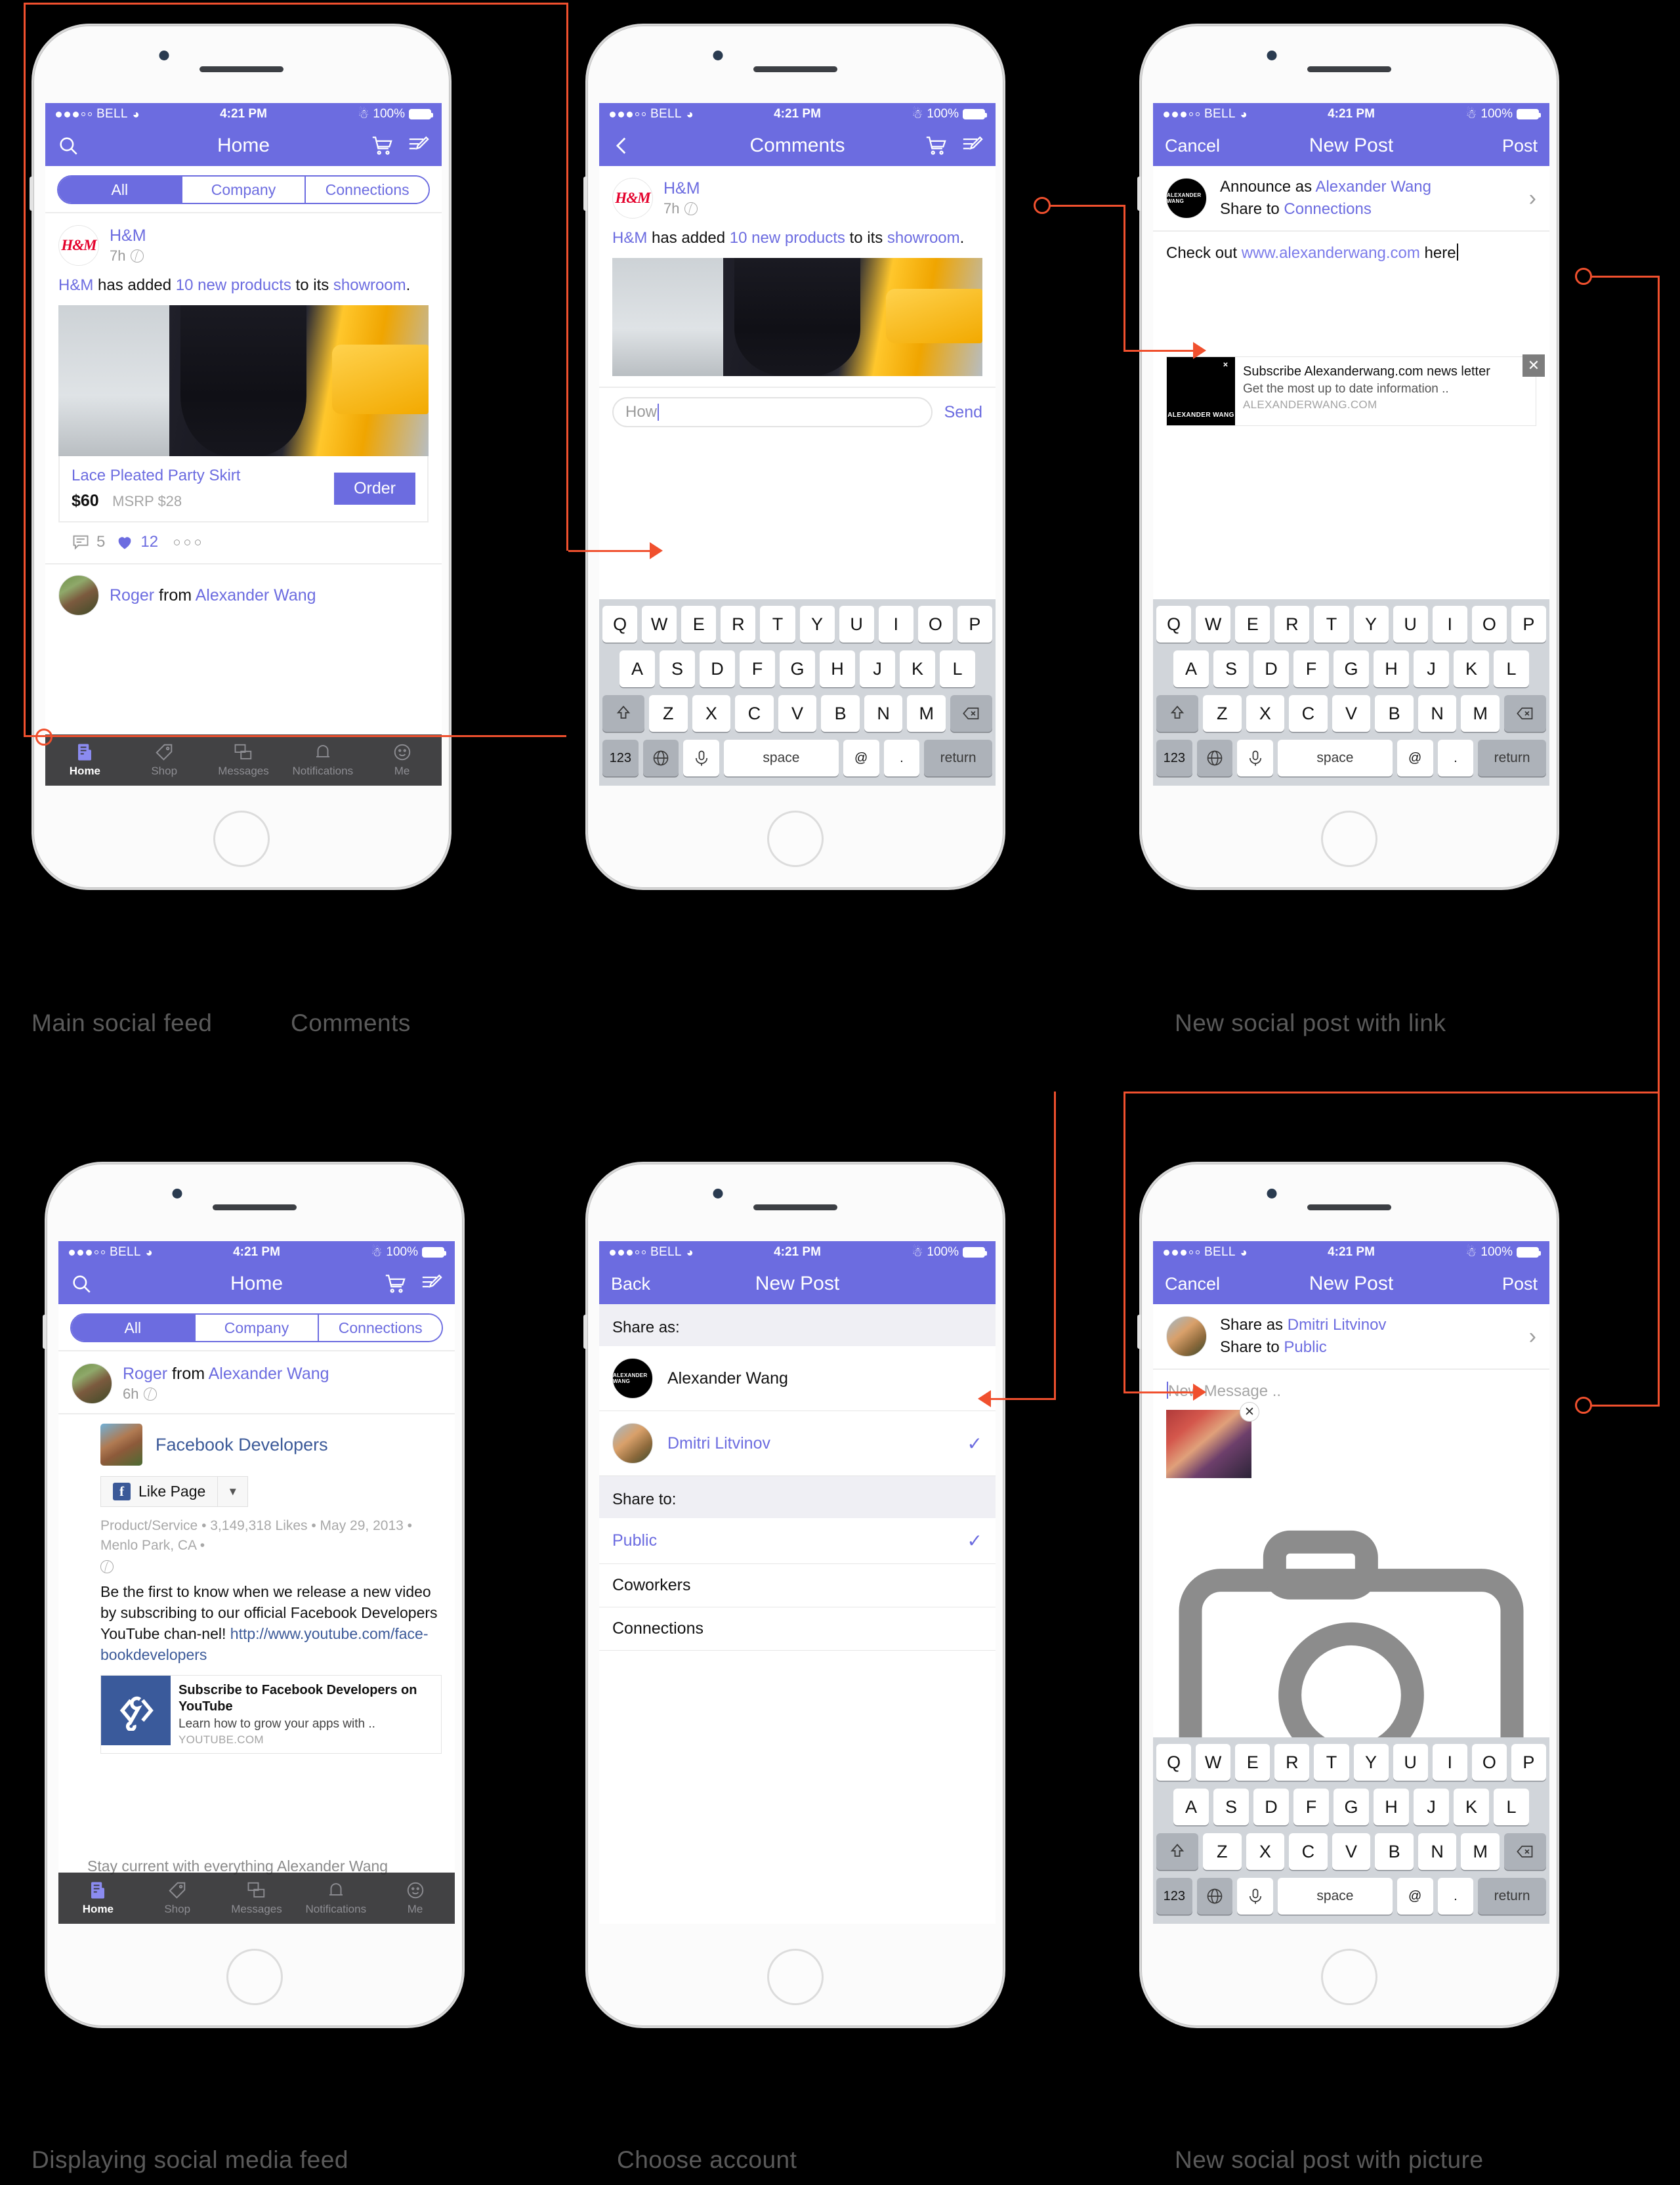  What do you see at coordinates (335, 1898) in the screenshot?
I see `tab-notifications: Notifications` at bounding box center [335, 1898].